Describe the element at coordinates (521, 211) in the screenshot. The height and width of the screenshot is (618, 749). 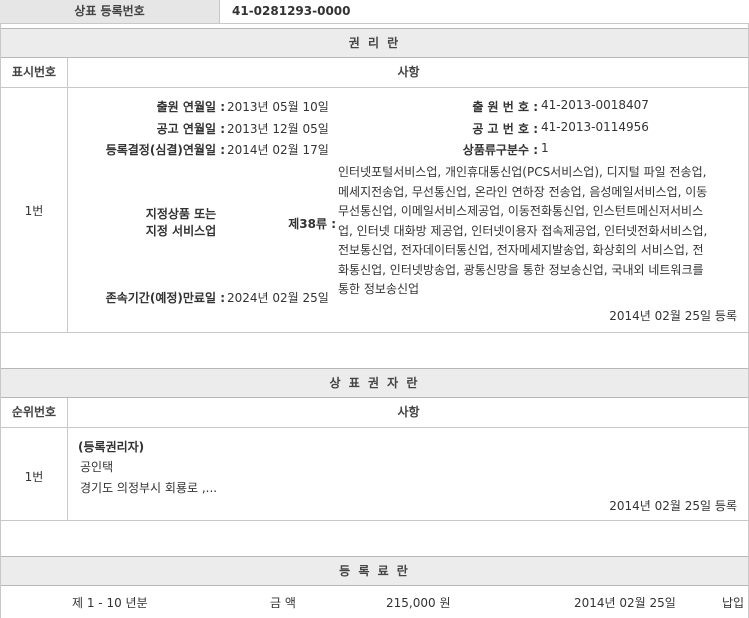
I see `designated-line: 무선통신업, 이메일서비스제공업, 이동전화통신업, 인스턴트메신저서비스` at that location.